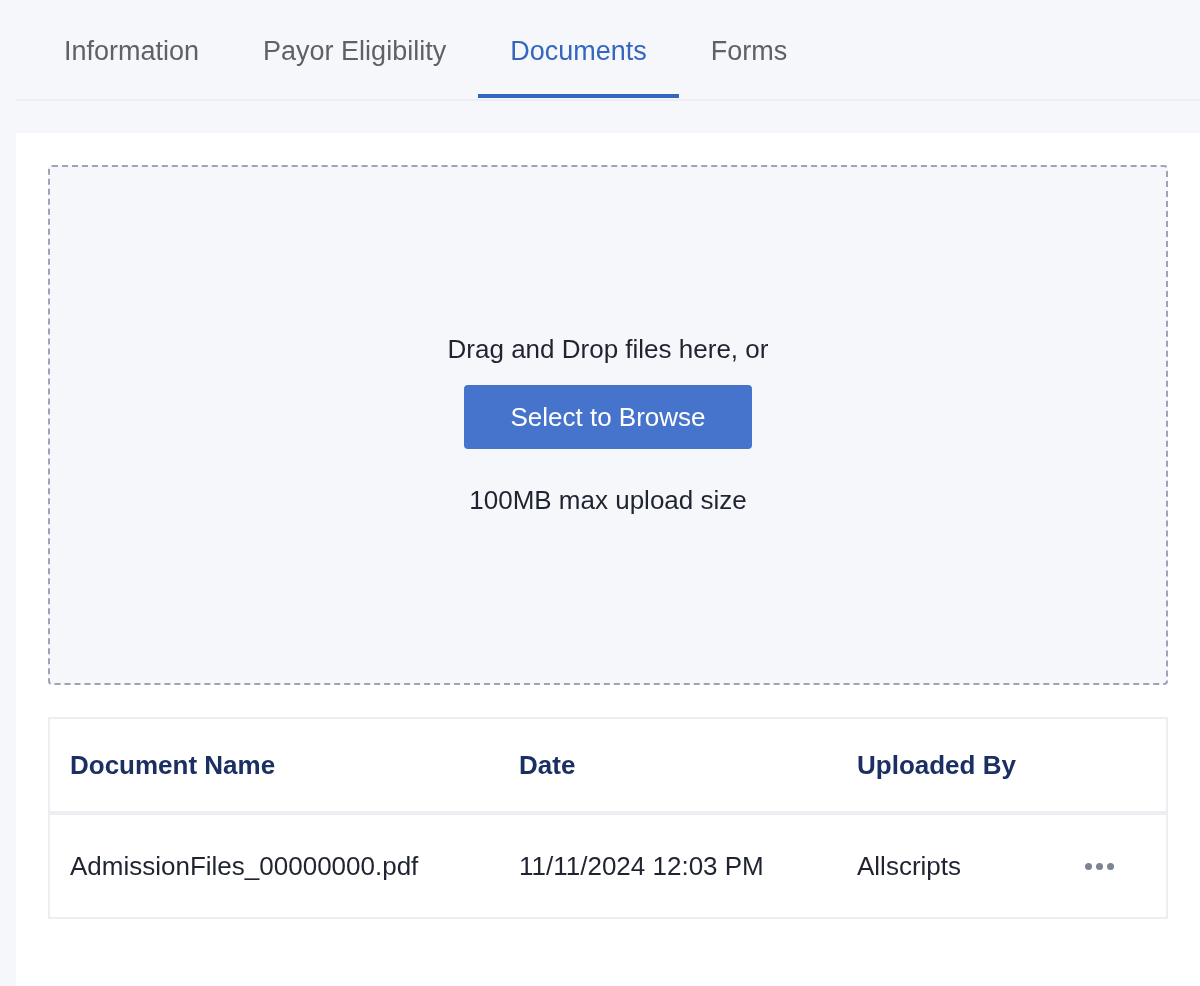 The width and height of the screenshot is (1200, 986). I want to click on upload-limit: 100MB max upload size, so click(608, 500).